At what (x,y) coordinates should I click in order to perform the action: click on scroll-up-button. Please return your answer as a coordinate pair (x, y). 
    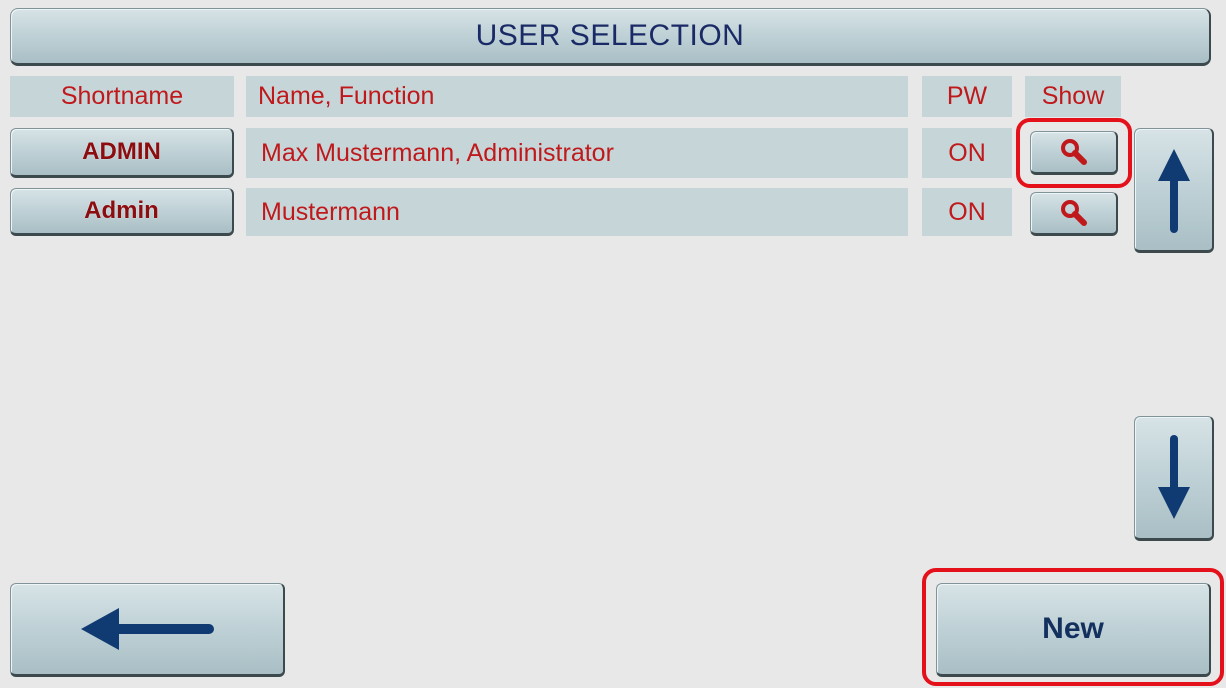
    Looking at the image, I should click on (1174, 190).